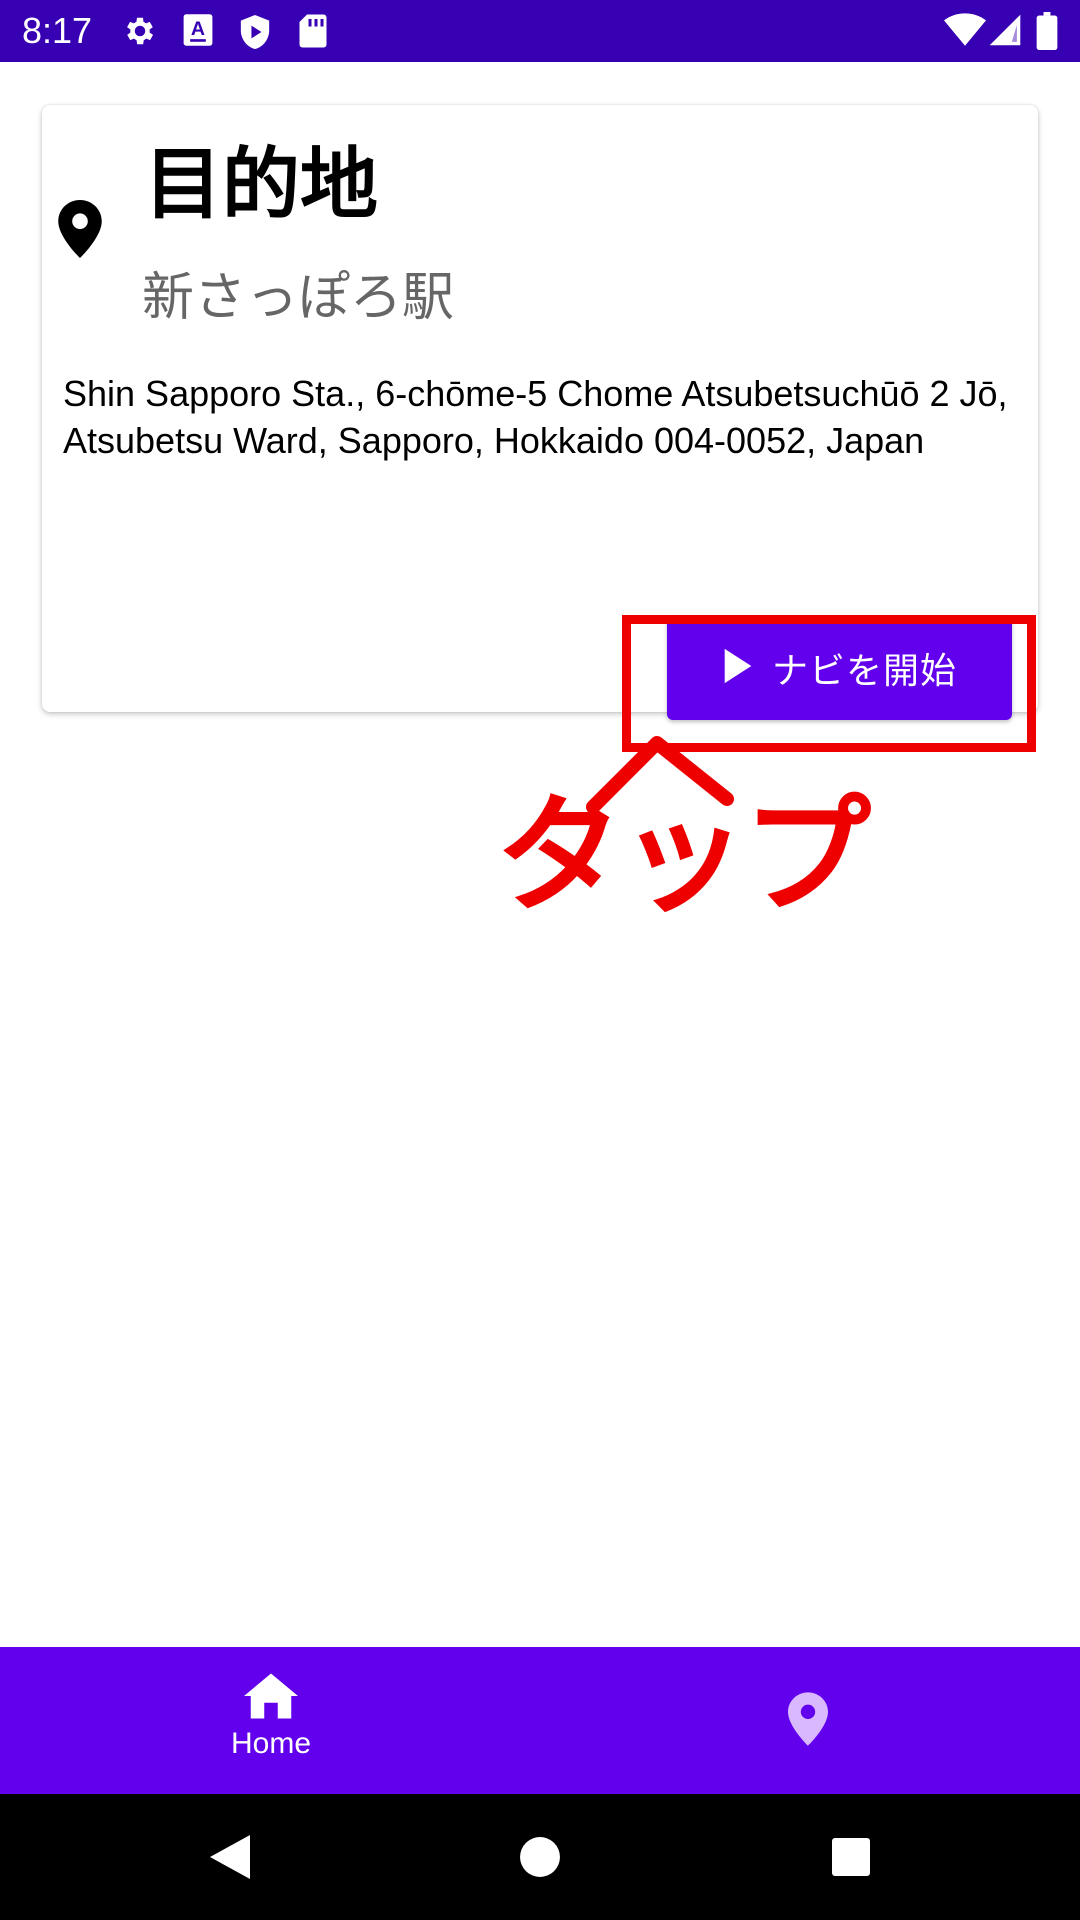 The height and width of the screenshot is (1920, 1080). What do you see at coordinates (965, 32) in the screenshot?
I see `wifi-icon` at bounding box center [965, 32].